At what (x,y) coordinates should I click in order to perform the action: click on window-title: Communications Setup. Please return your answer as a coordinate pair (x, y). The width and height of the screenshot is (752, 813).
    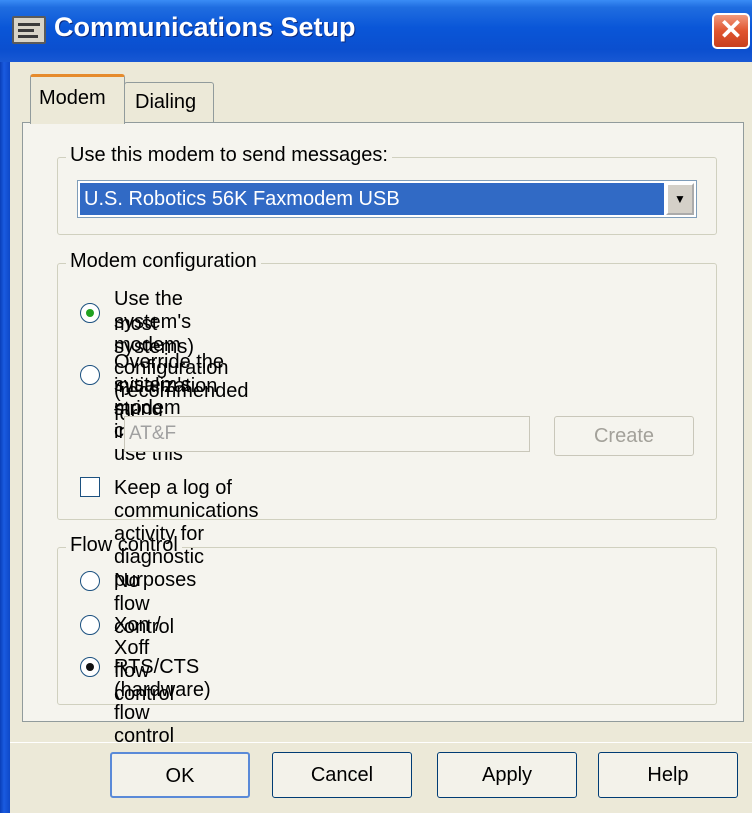
    Looking at the image, I should click on (205, 27).